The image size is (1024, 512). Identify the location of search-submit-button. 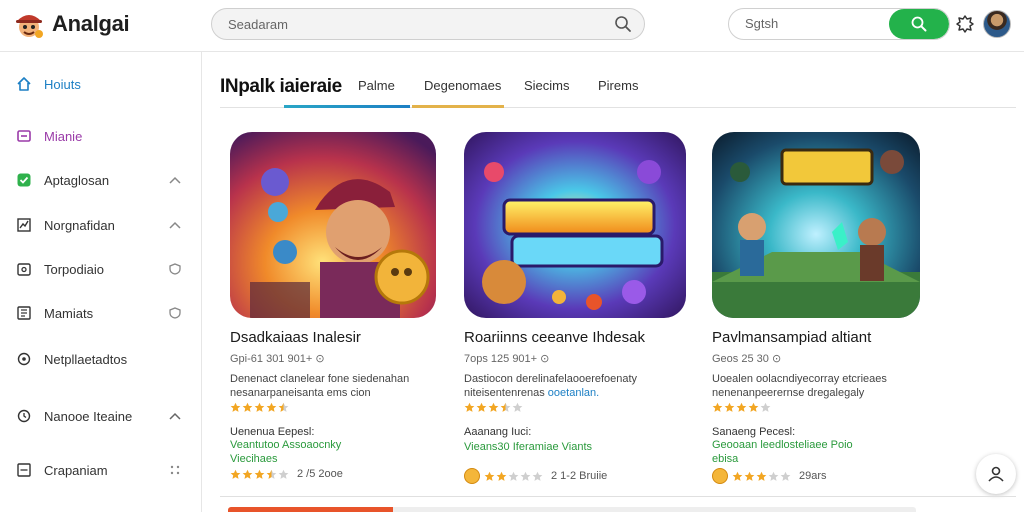
(919, 24).